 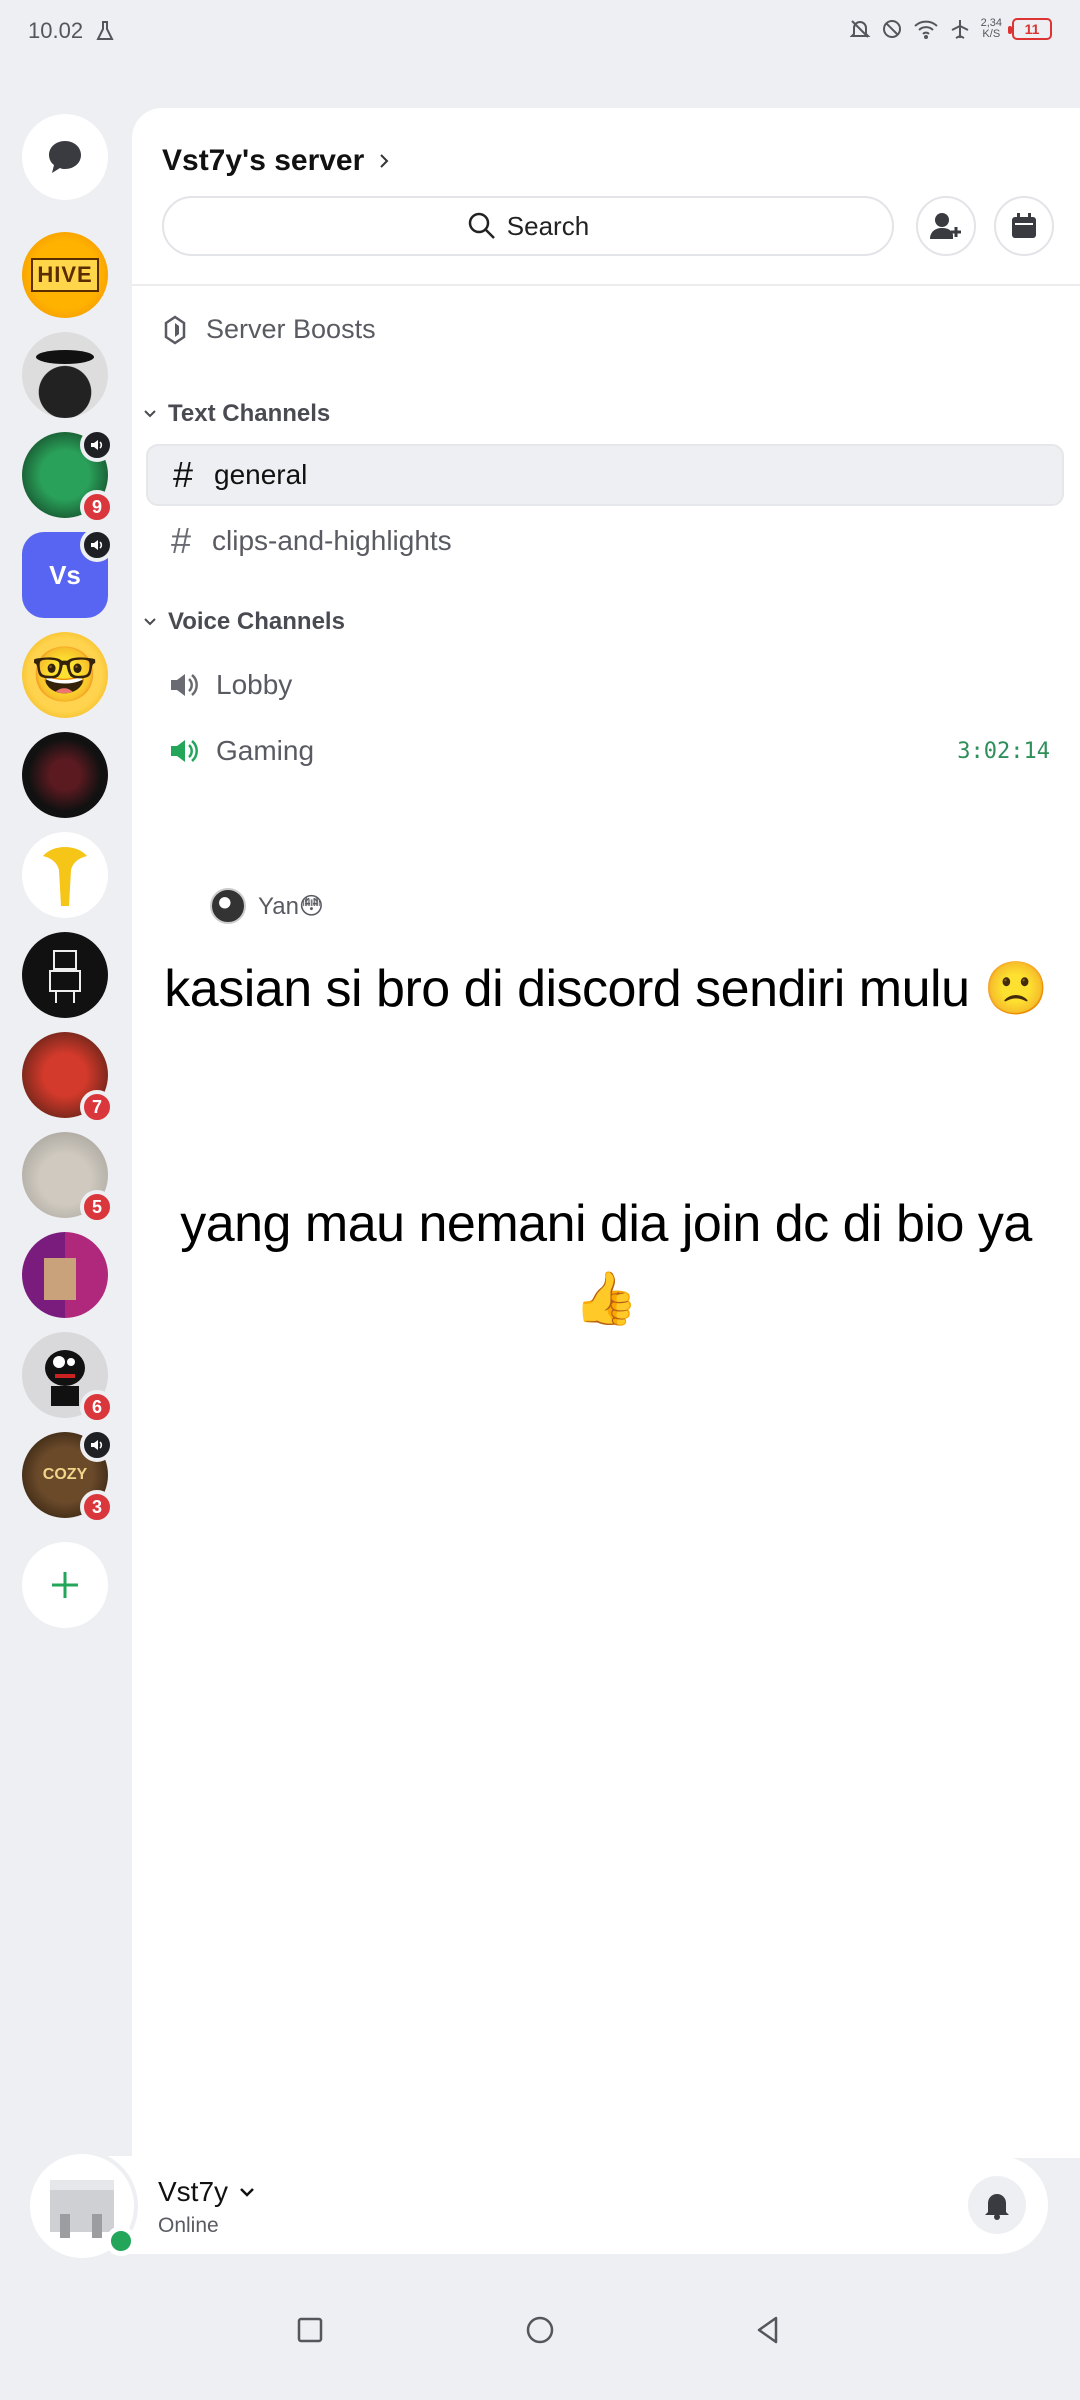 I want to click on network-speed: 2,34 K/S, so click(x=991, y=29).